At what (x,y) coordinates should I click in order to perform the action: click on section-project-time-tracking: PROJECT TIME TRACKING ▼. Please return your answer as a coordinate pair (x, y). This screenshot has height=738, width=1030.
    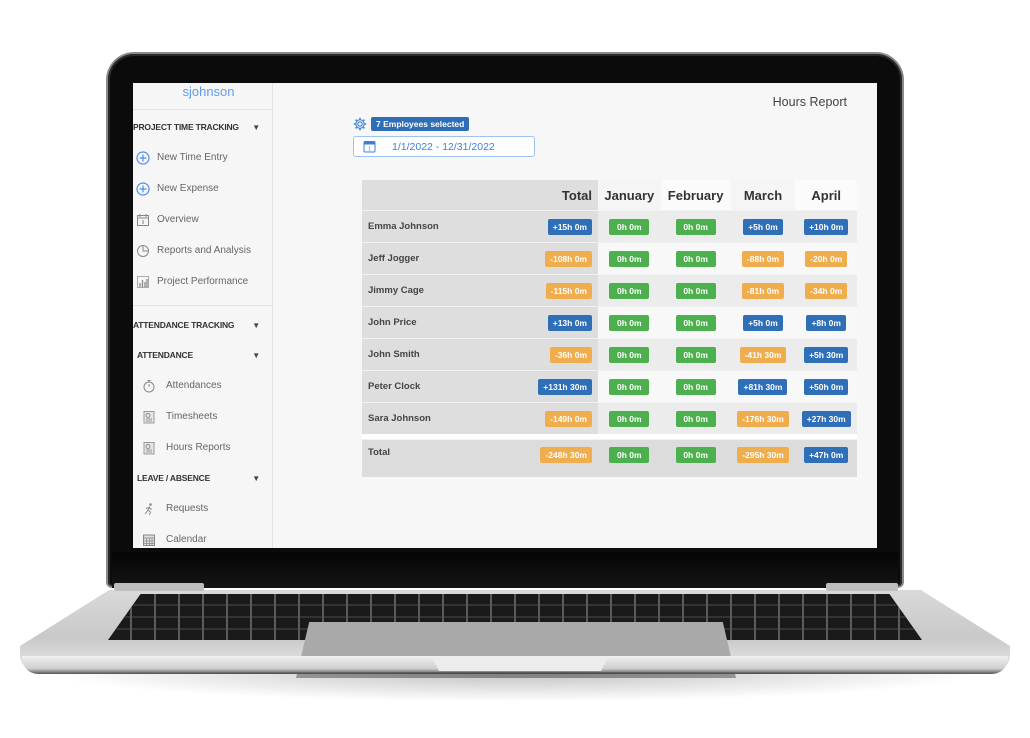
    Looking at the image, I should click on (202, 127).